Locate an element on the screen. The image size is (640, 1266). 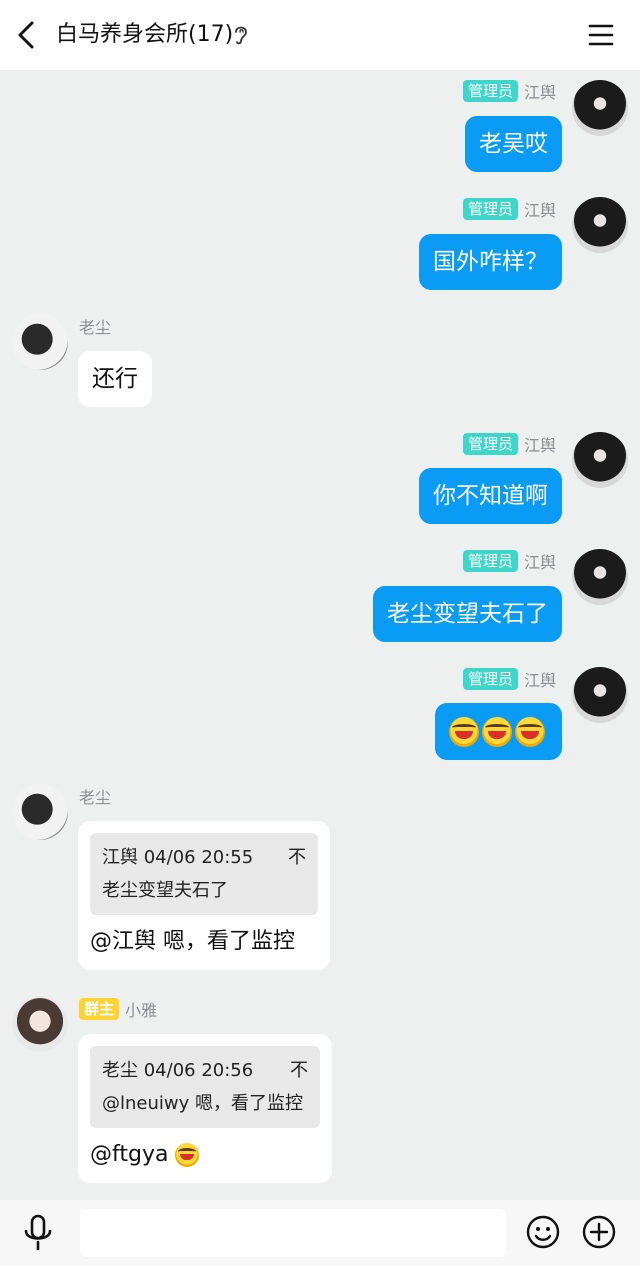
reply-message-bubble: 老尘 04/06 20:56 @lneuiwy 嗯，看了监控 不 @ftgya is located at coordinates (205, 1108).